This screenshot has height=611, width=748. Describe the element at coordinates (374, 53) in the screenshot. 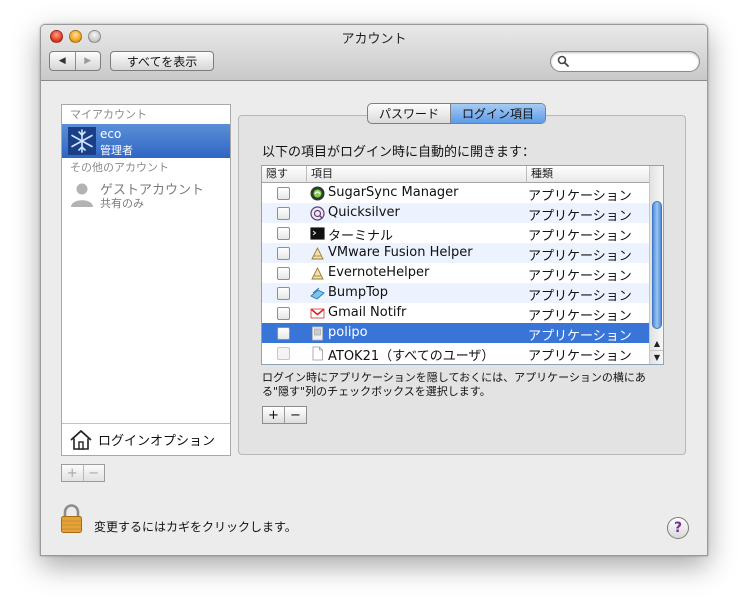

I see `title-bar: アカウント ◀ ▶ すべてを表示` at that location.